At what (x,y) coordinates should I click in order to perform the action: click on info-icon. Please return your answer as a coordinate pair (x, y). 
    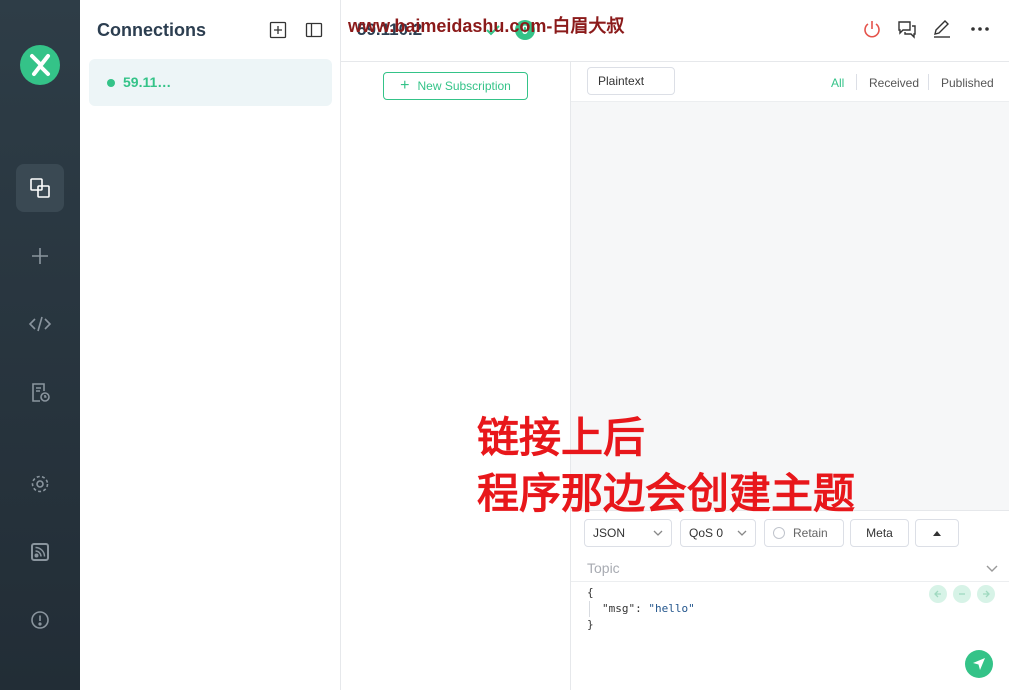
    Looking at the image, I should click on (40, 620).